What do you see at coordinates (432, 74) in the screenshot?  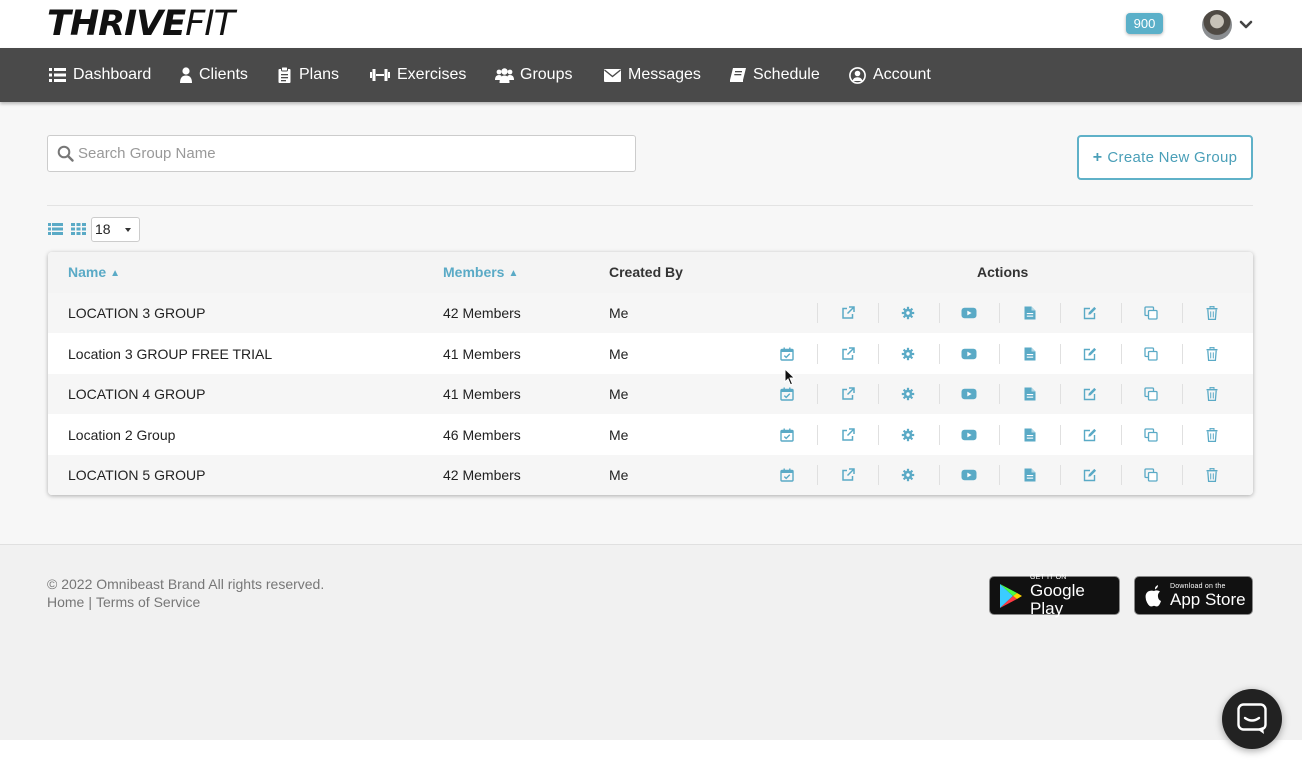 I see `nav-label: Exercises` at bounding box center [432, 74].